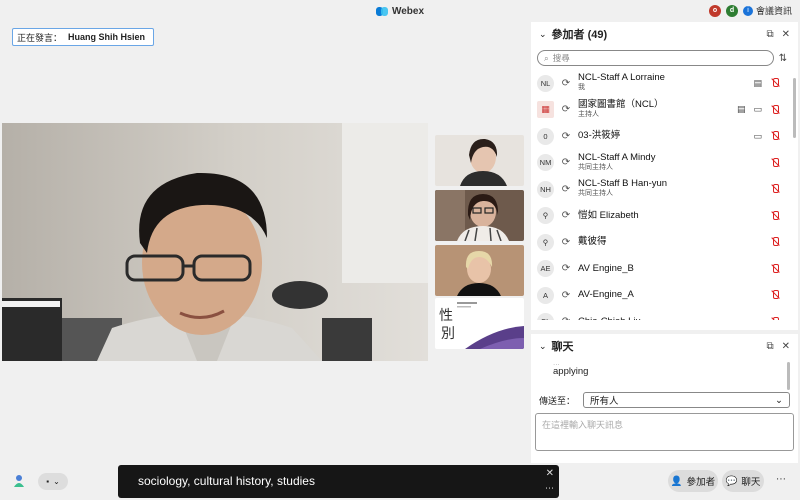  What do you see at coordinates (83, 37) in the screenshot?
I see `active-speaker-label: 正在發言： Huang Shih Hsien` at bounding box center [83, 37].